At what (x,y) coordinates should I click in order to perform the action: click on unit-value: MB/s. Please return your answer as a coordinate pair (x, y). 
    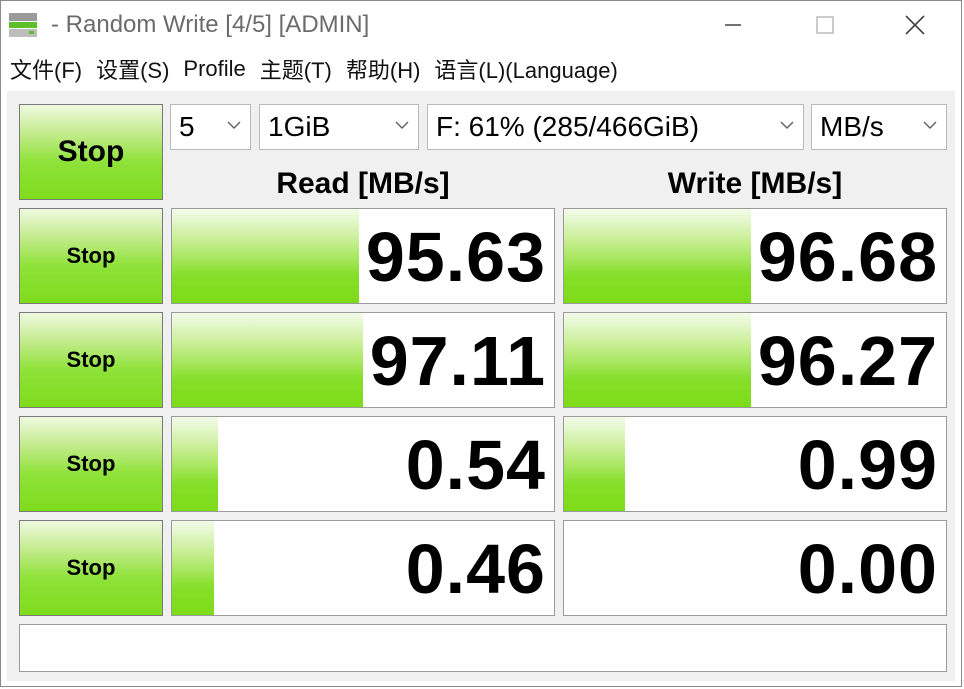
    Looking at the image, I should click on (852, 126).